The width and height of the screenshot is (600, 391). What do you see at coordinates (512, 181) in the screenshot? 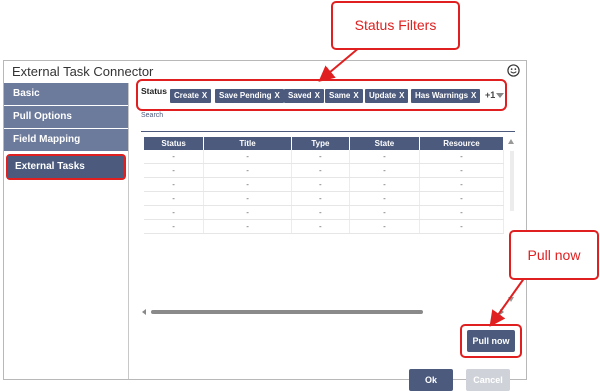
I see `vertical-scroll-thumb` at bounding box center [512, 181].